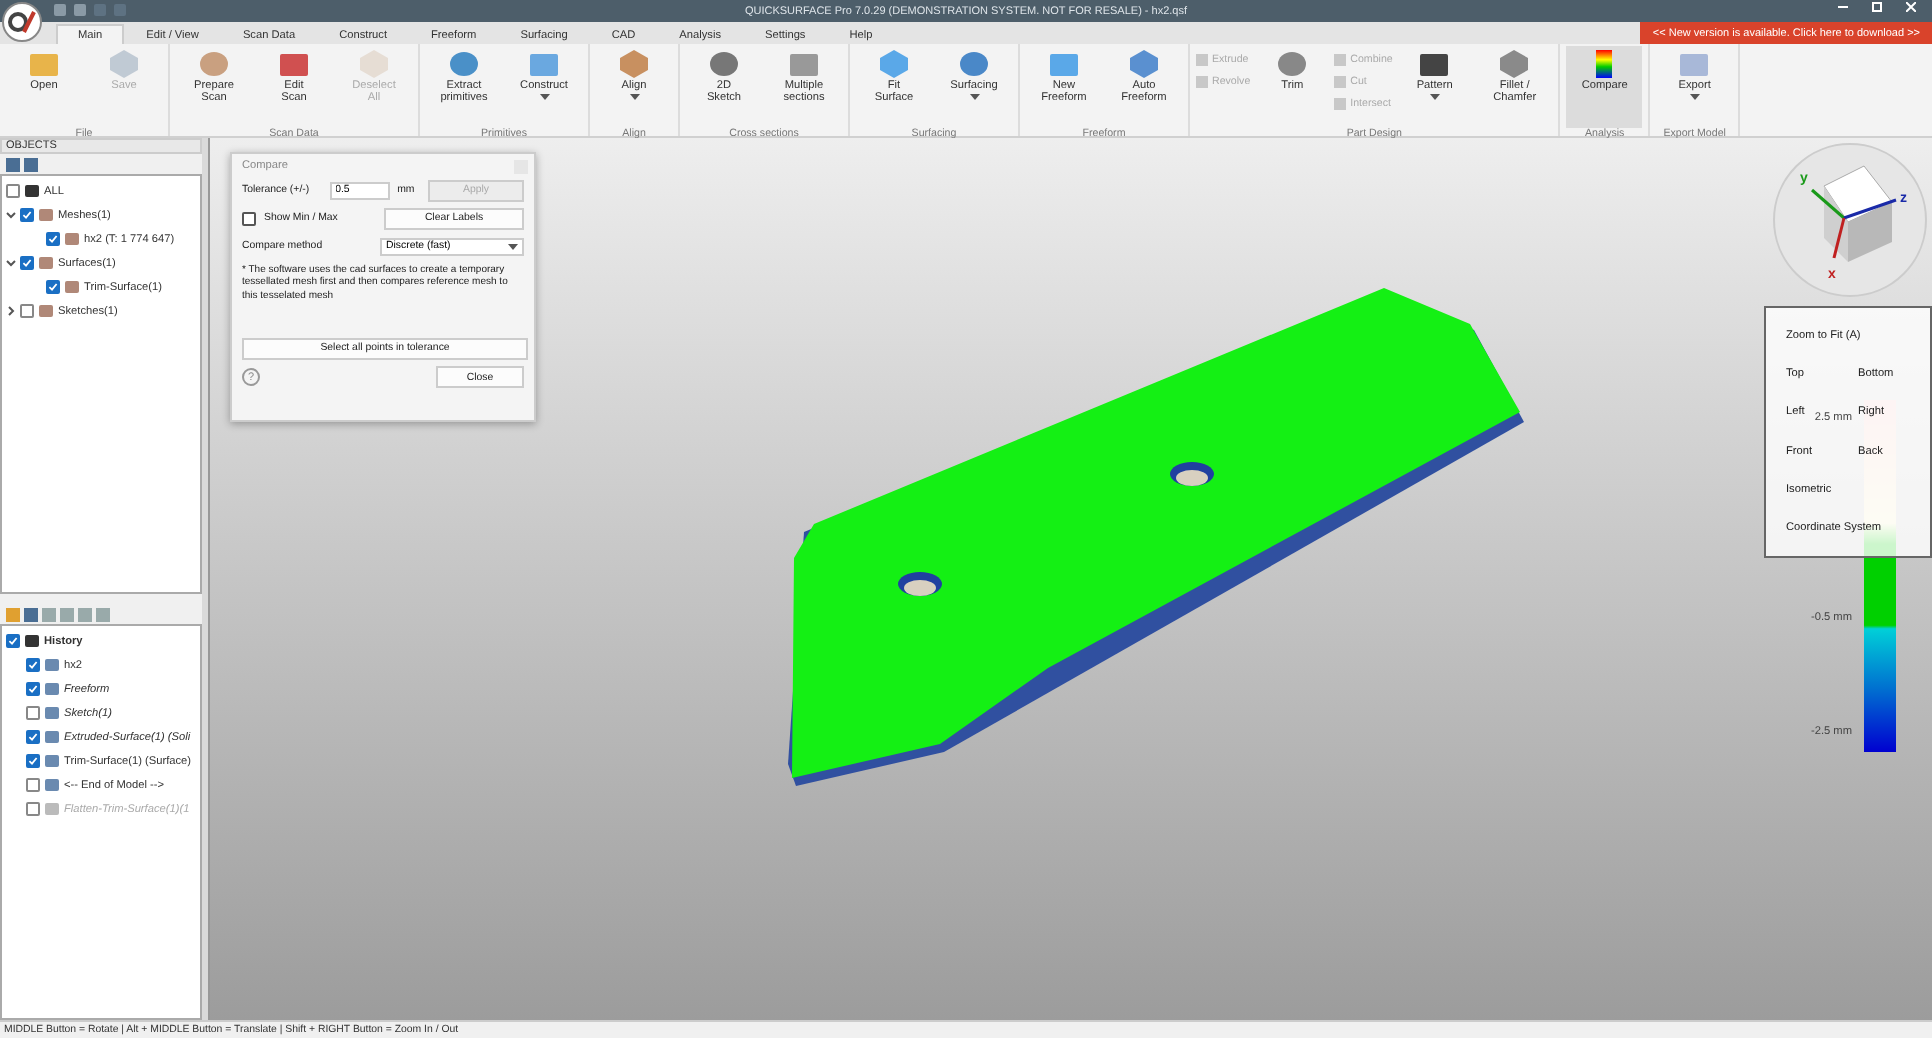 The image size is (1932, 1038). I want to click on app-logo-icon, so click(22, 22).